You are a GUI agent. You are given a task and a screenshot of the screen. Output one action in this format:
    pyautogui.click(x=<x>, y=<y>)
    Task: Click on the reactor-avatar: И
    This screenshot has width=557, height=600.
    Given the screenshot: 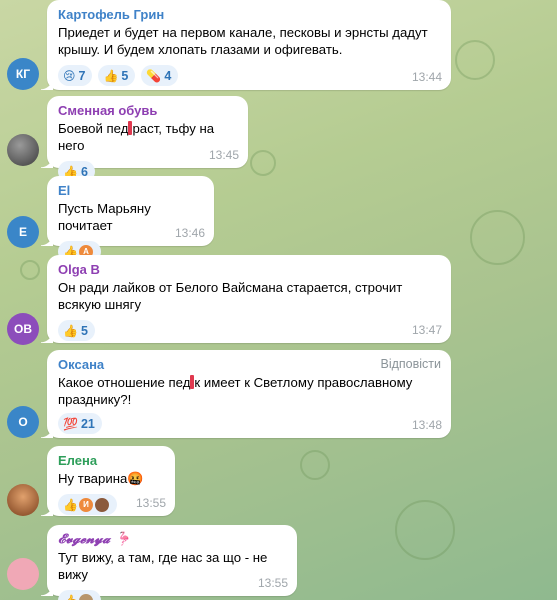 What is the action you would take?
    pyautogui.click(x=85, y=504)
    